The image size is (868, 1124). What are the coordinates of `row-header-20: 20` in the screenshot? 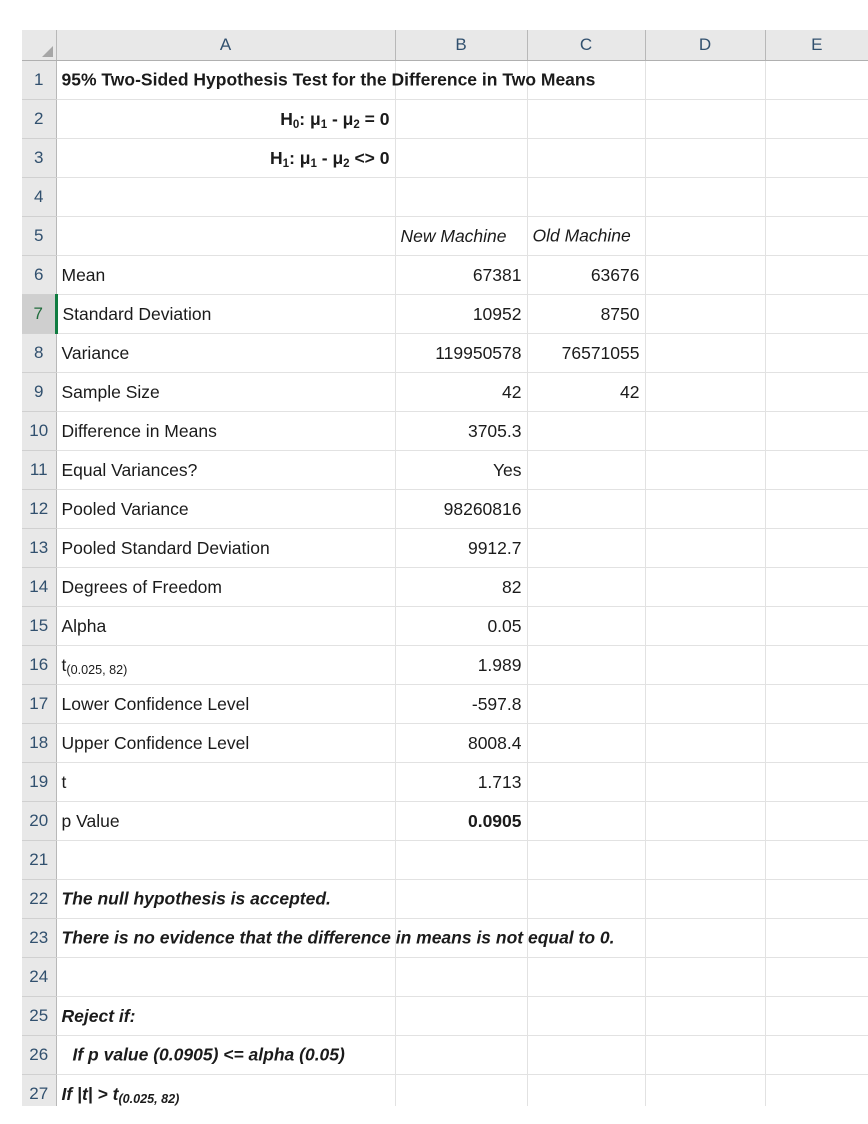 It's located at (39, 821).